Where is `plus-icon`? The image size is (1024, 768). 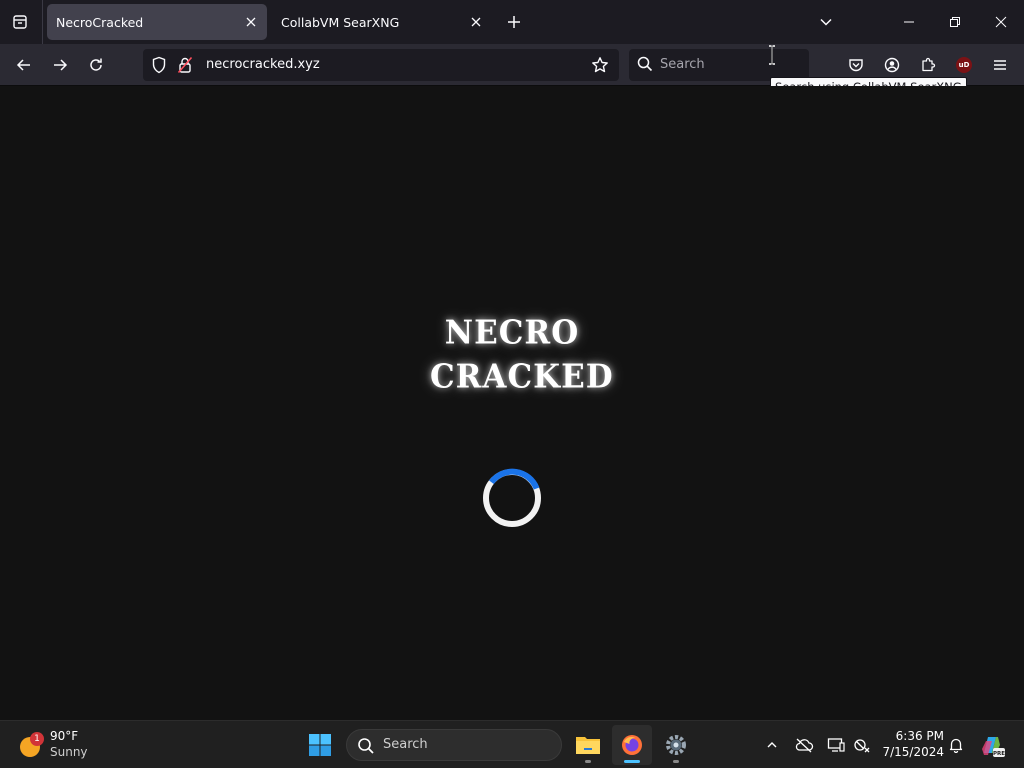 plus-icon is located at coordinates (514, 22).